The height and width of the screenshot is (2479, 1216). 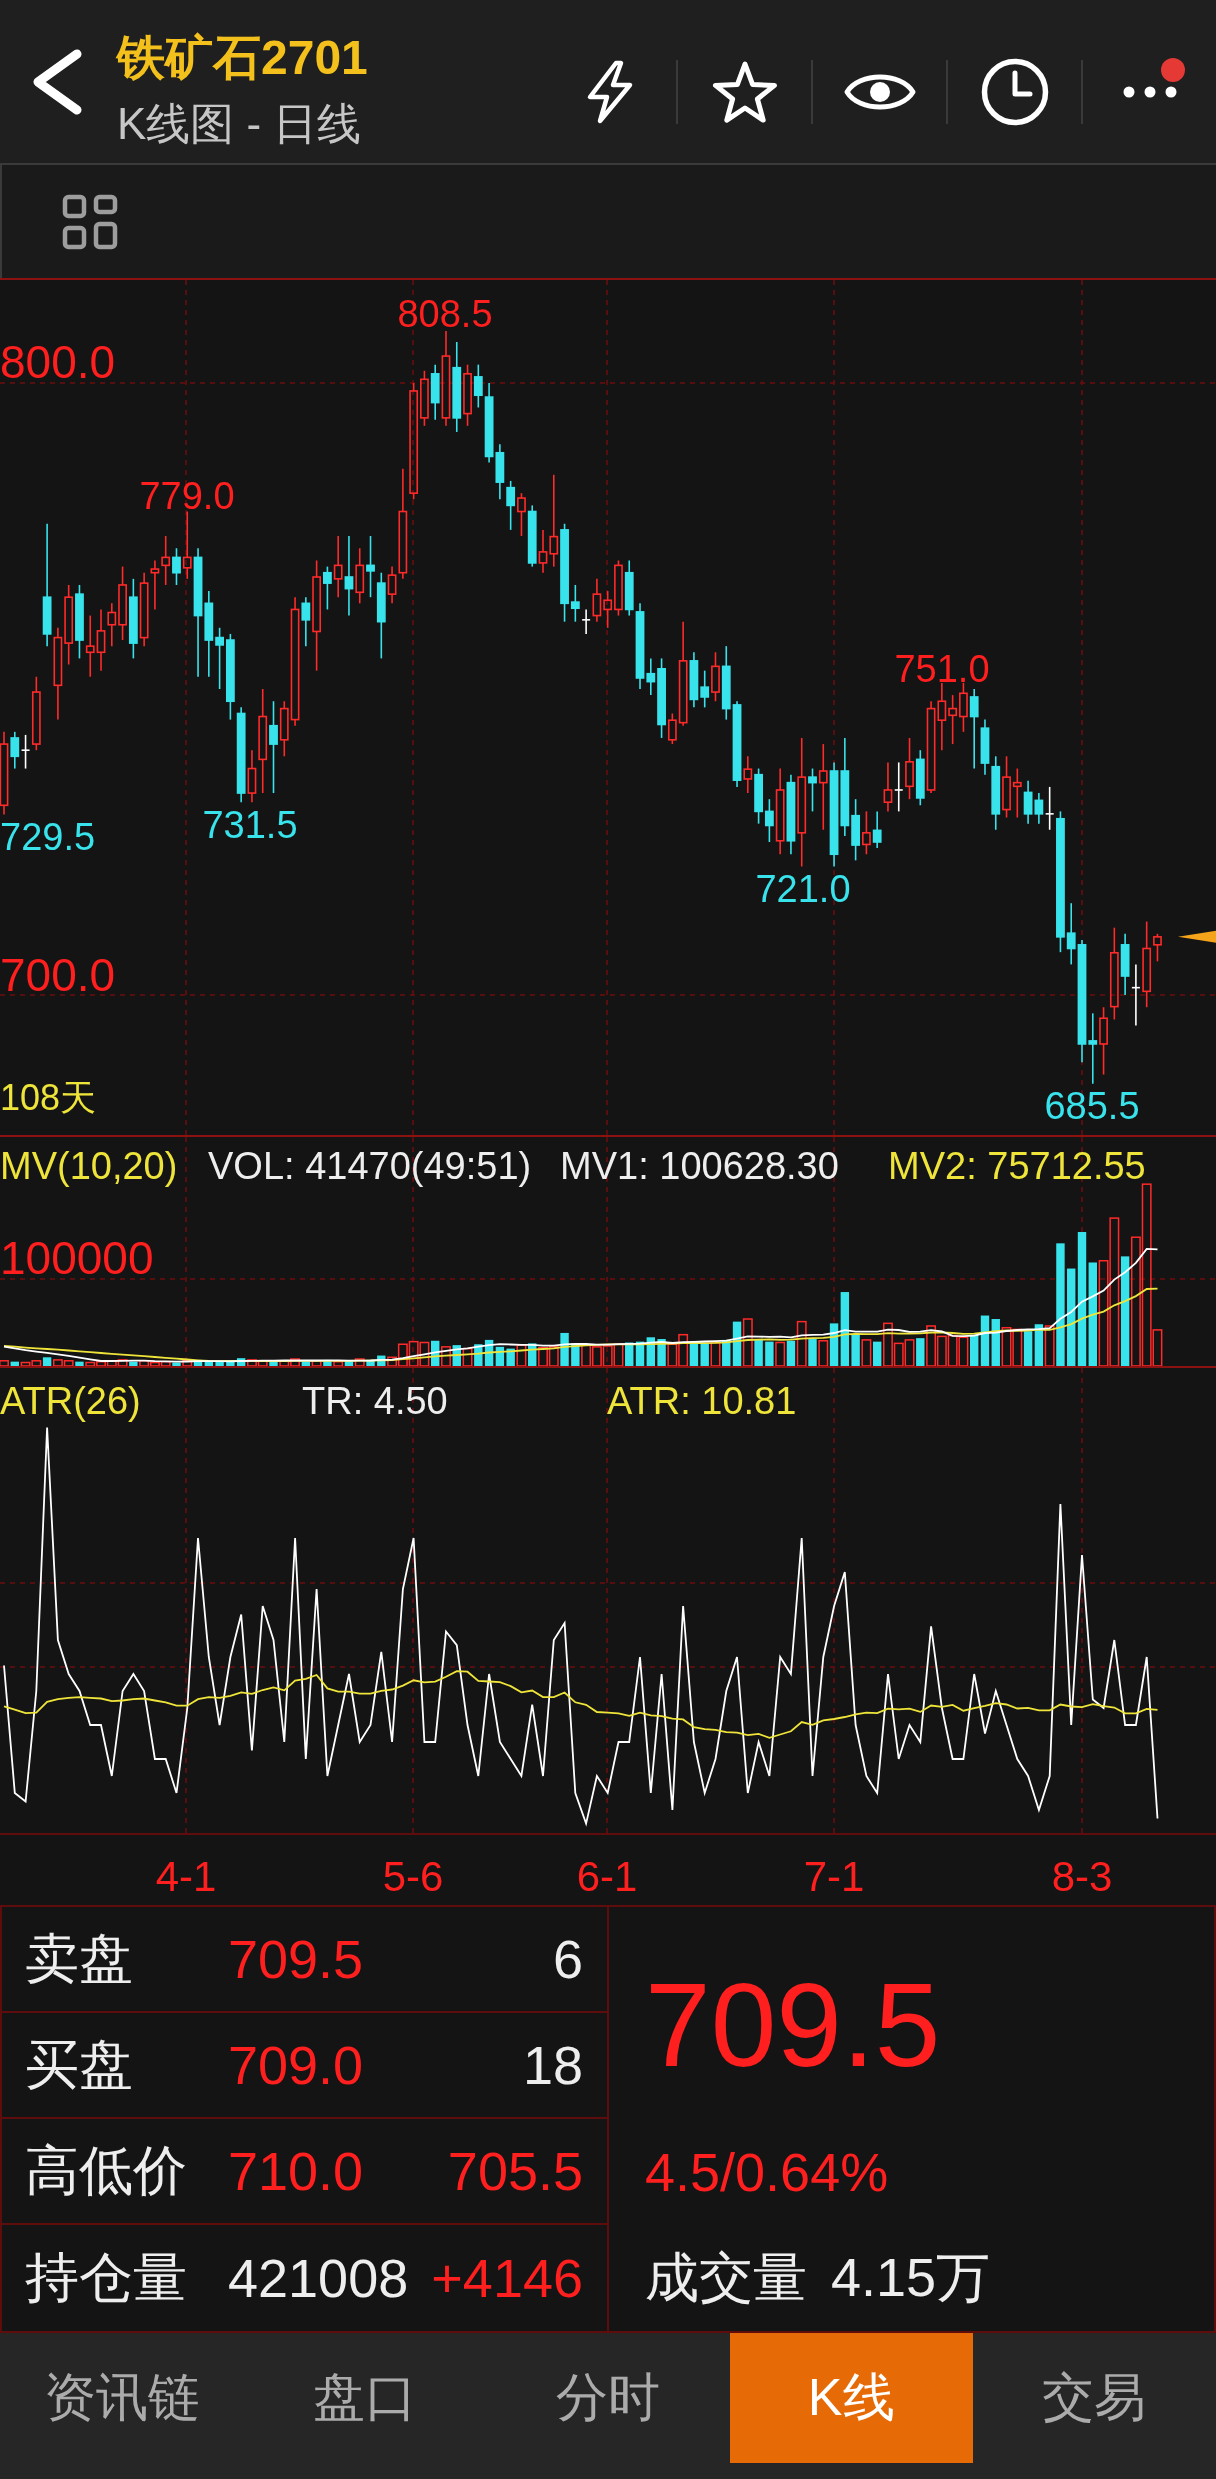 What do you see at coordinates (242, 57) in the screenshot?
I see `instrument-title: 铁矿石2701` at bounding box center [242, 57].